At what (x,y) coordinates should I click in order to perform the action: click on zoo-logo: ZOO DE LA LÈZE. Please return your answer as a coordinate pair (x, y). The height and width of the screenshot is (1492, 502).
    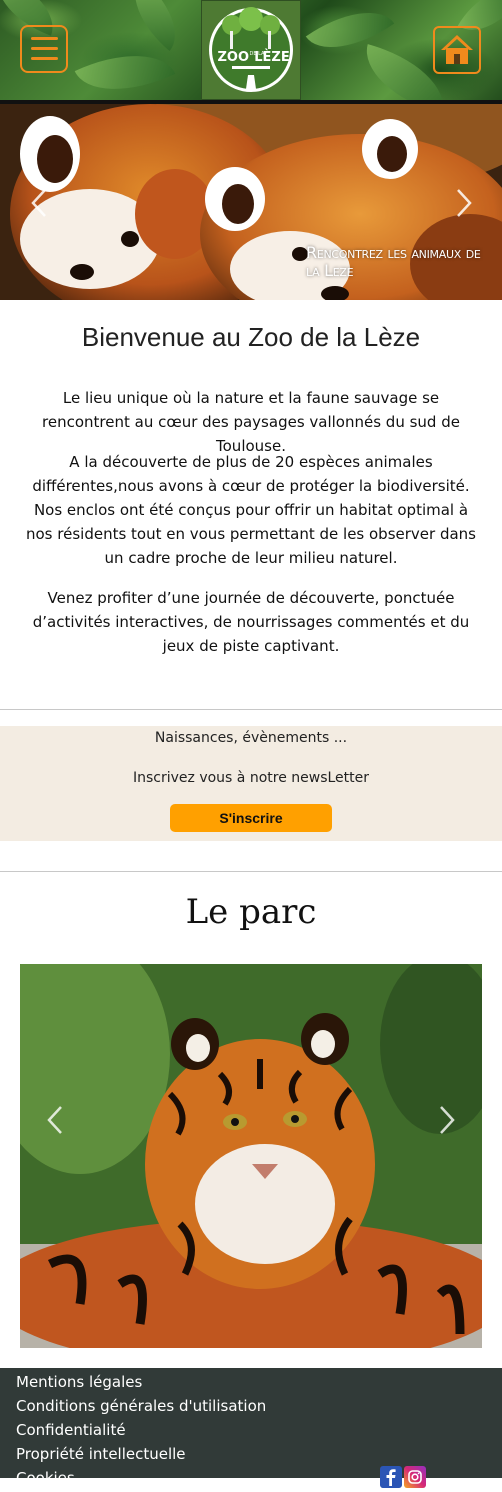
    Looking at the image, I should click on (251, 50).